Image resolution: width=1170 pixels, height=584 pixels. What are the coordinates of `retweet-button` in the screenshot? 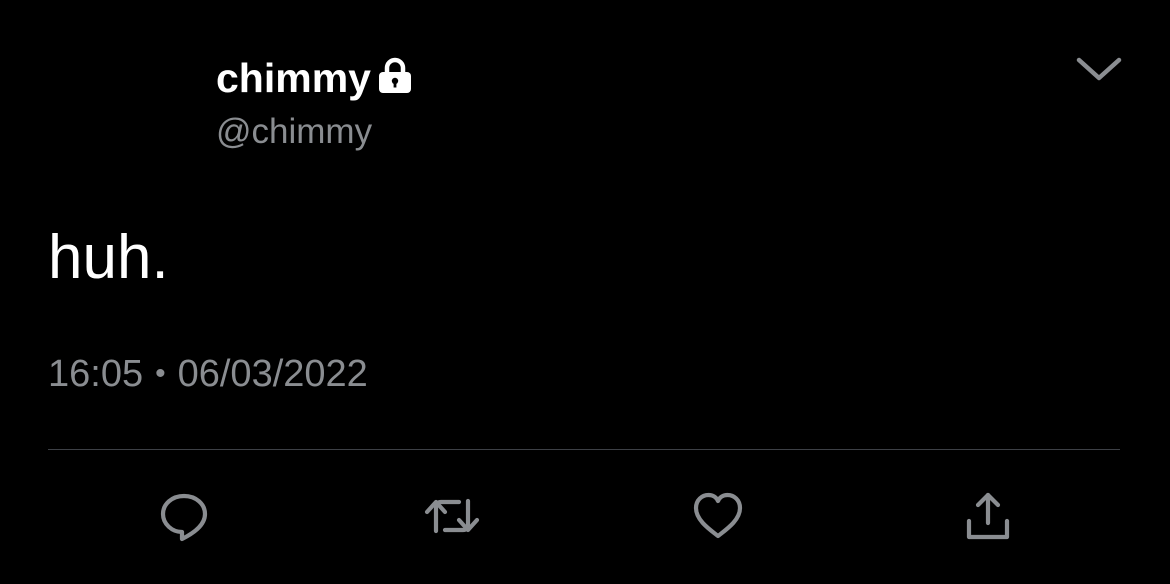 It's located at (452, 516).